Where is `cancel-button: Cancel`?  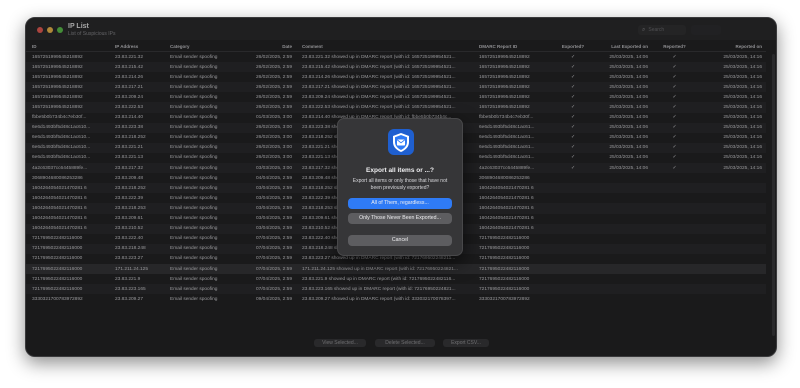
cancel-button: Cancel is located at coordinates (400, 240).